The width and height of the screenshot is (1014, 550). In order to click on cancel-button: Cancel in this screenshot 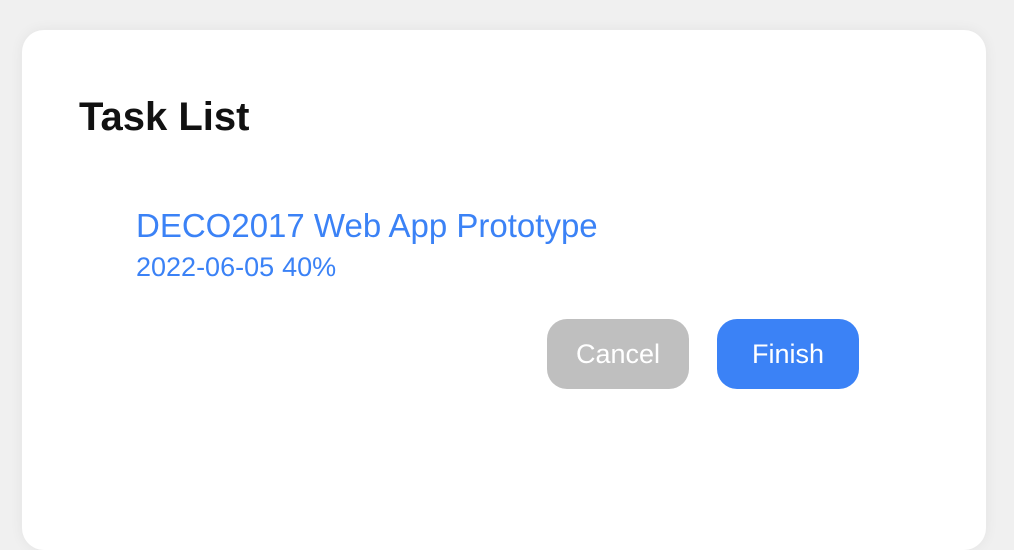, I will do `click(618, 354)`.